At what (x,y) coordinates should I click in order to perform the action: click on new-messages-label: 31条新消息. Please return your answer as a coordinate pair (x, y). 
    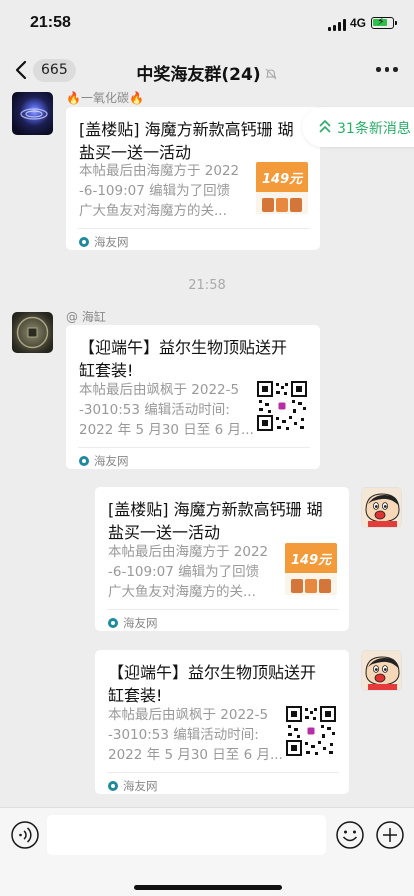
    Looking at the image, I should click on (374, 129).